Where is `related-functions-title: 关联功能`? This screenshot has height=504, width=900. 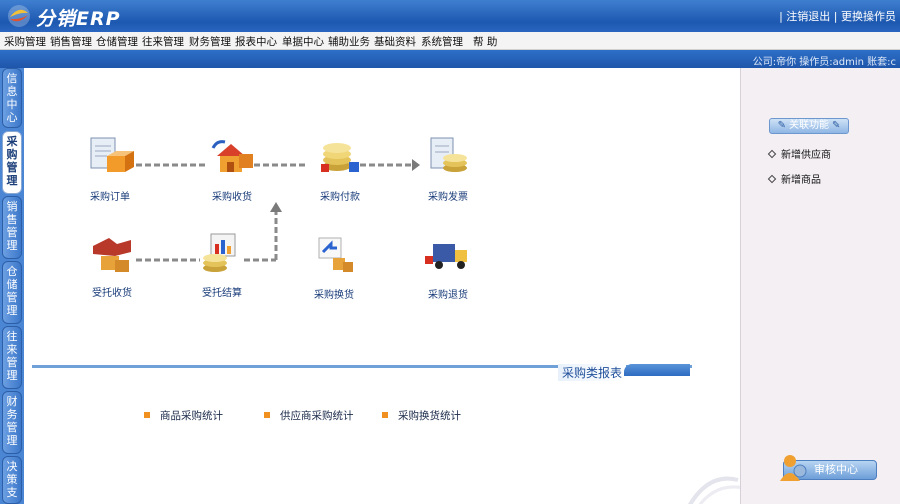
related-functions-title: 关联功能 is located at coordinates (809, 125).